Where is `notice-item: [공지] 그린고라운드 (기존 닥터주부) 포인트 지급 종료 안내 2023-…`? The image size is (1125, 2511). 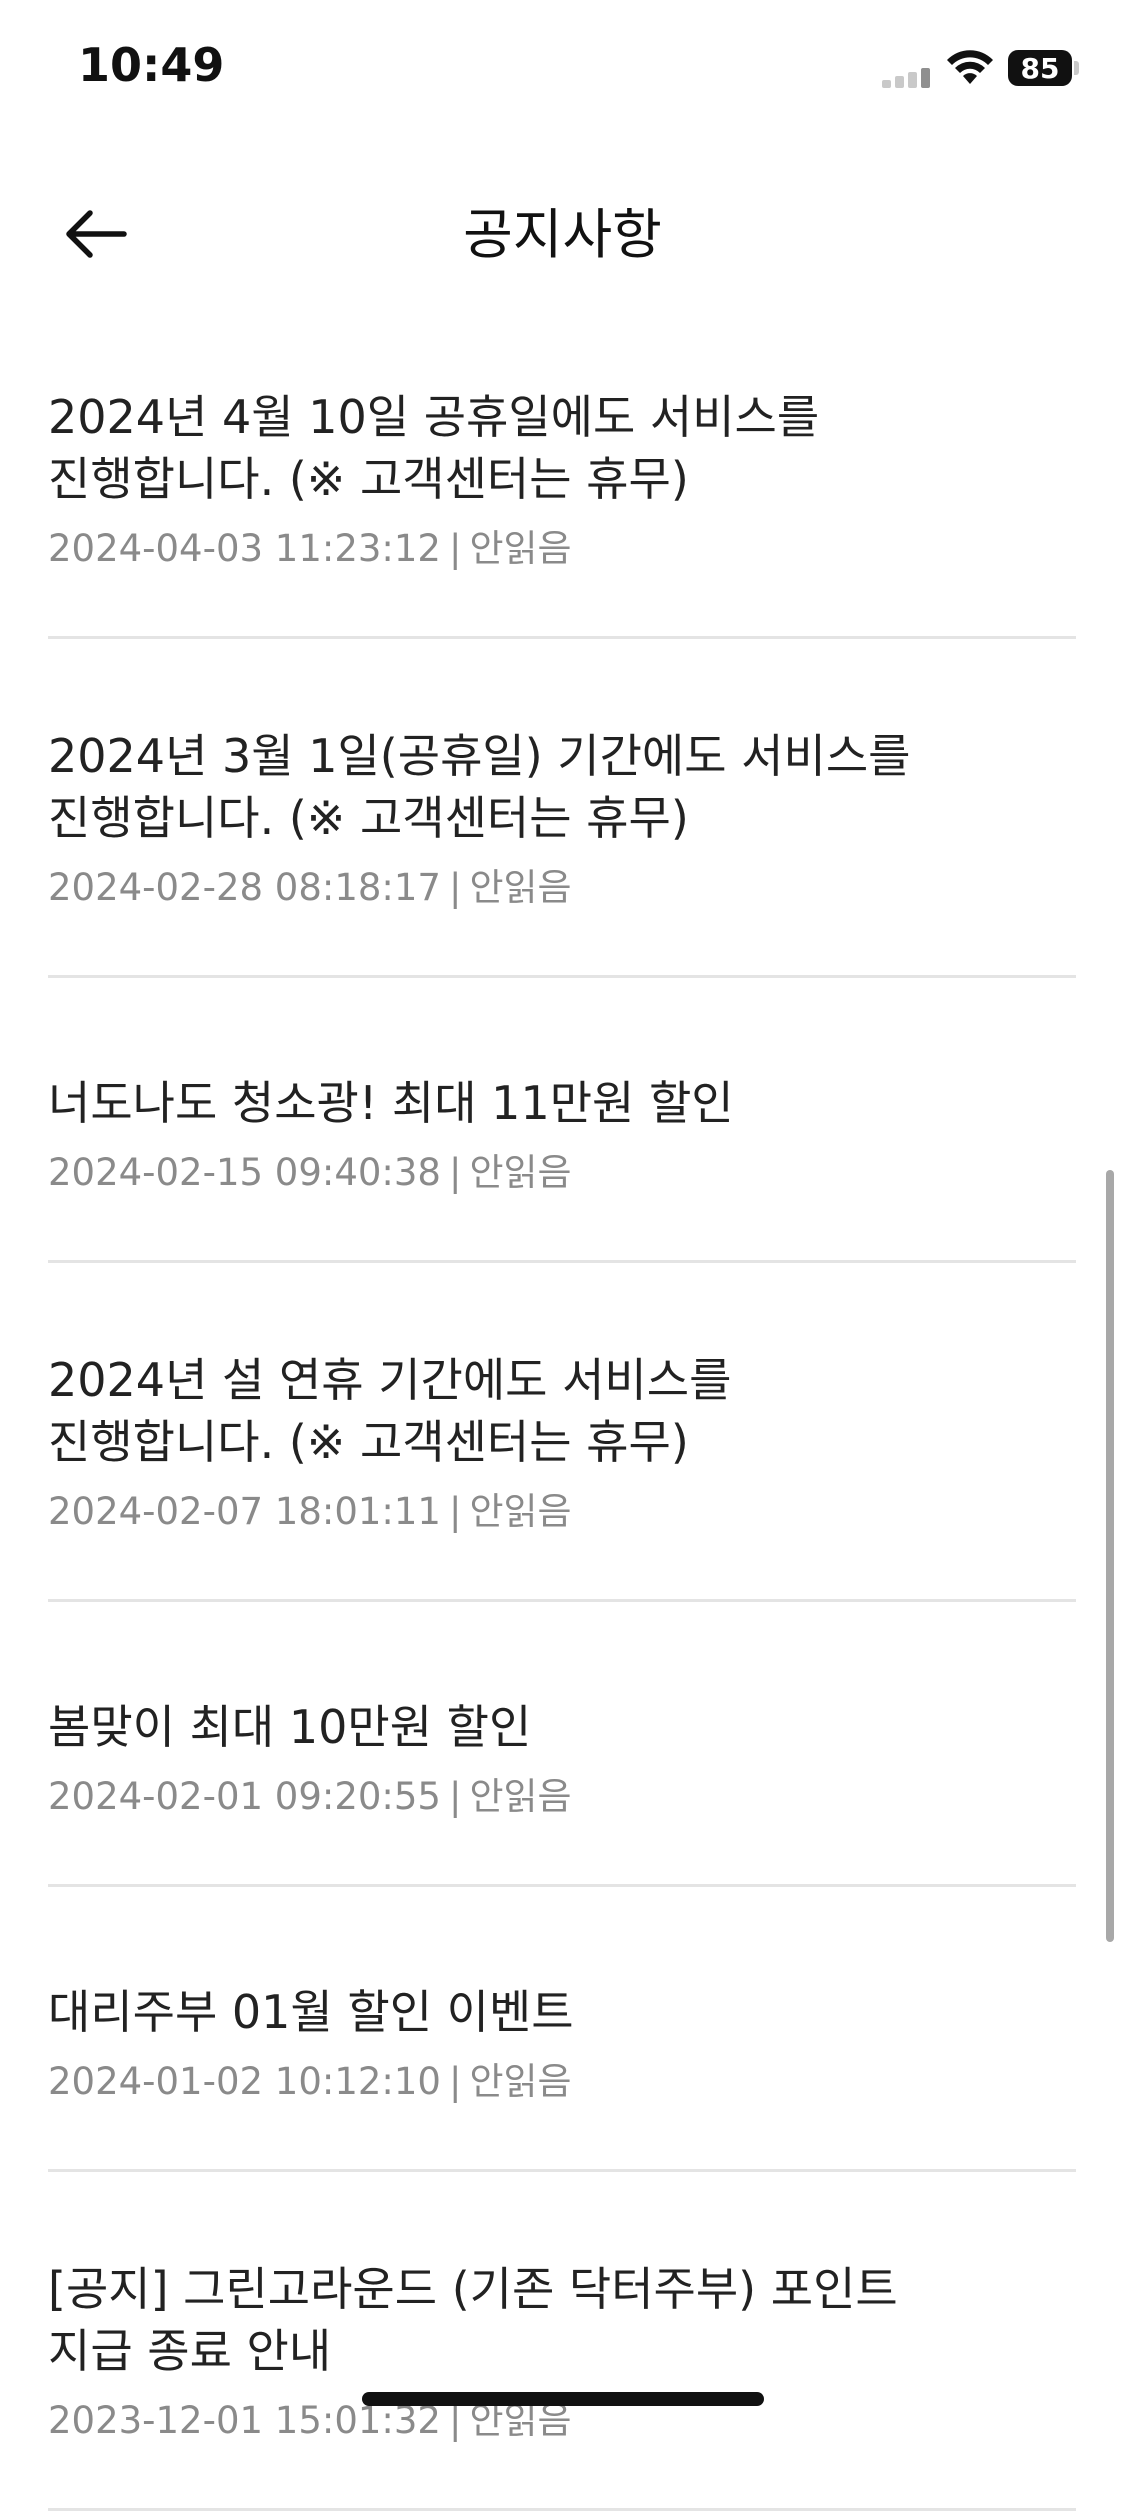 notice-item: [공지] 그린고라운드 (기존 닥터주부) 포인트 지급 종료 안내 2023-… is located at coordinates (562, 2341).